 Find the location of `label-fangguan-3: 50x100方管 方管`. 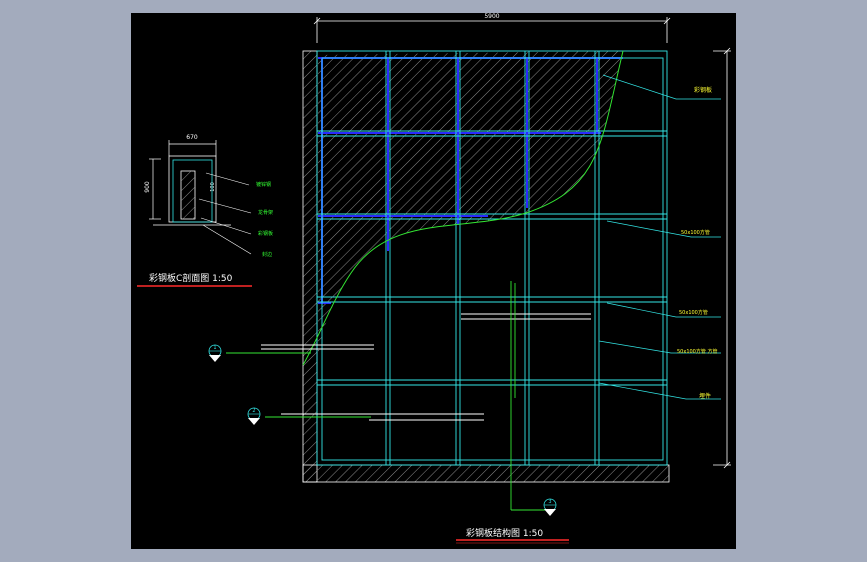

label-fangguan-3: 50x100方管 方管 is located at coordinates (697, 351).